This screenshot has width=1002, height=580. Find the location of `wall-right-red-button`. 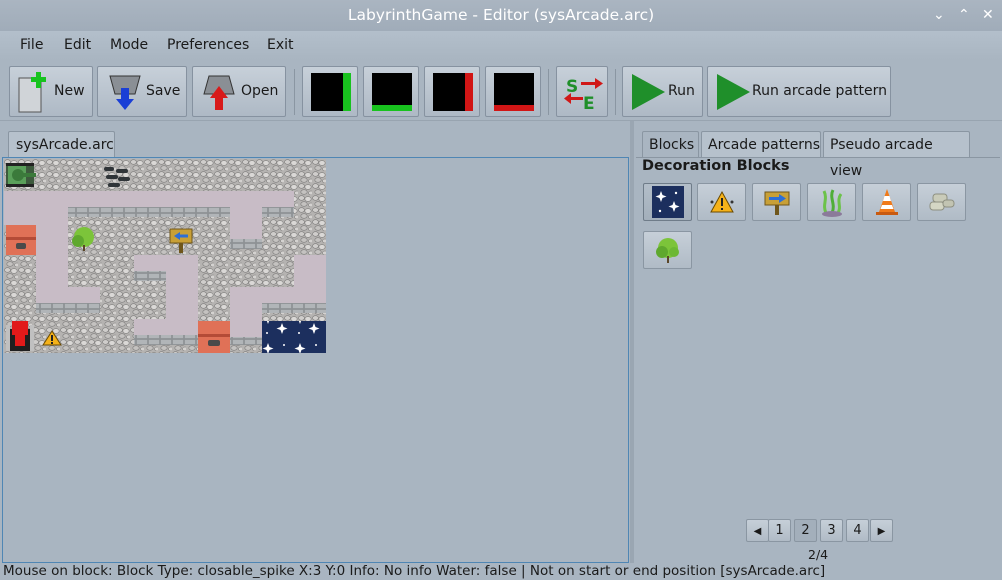

wall-right-red-button is located at coordinates (452, 91).